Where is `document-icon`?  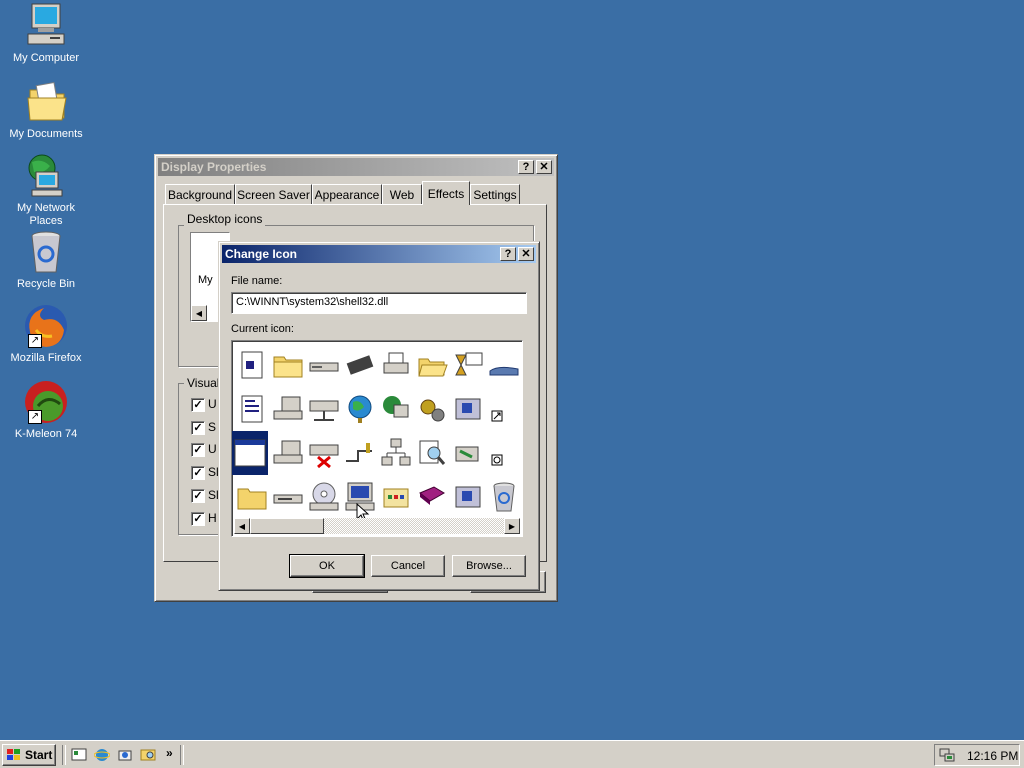
document-icon is located at coordinates (252, 365).